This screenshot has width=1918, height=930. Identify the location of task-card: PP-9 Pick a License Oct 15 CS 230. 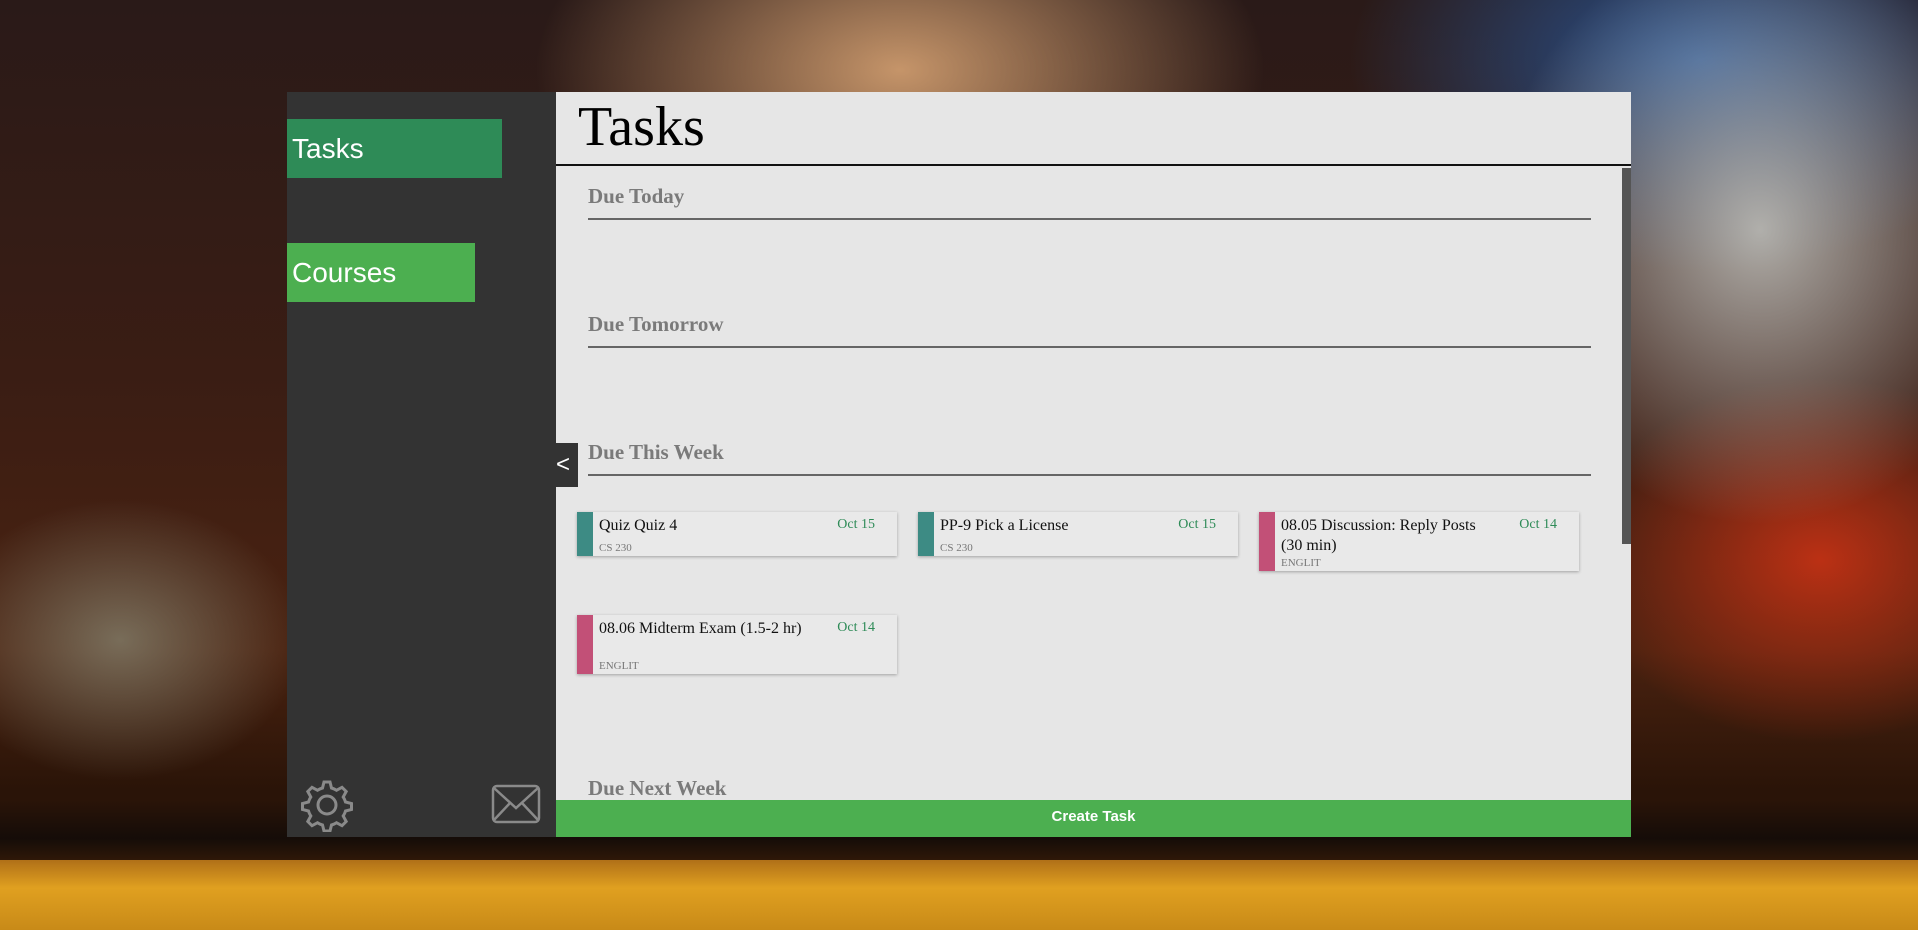
(1078, 534).